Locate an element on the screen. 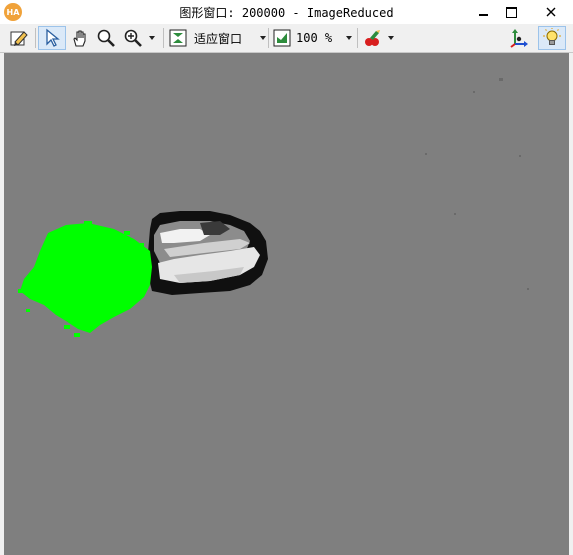  close-icon is located at coordinates (550, 12).